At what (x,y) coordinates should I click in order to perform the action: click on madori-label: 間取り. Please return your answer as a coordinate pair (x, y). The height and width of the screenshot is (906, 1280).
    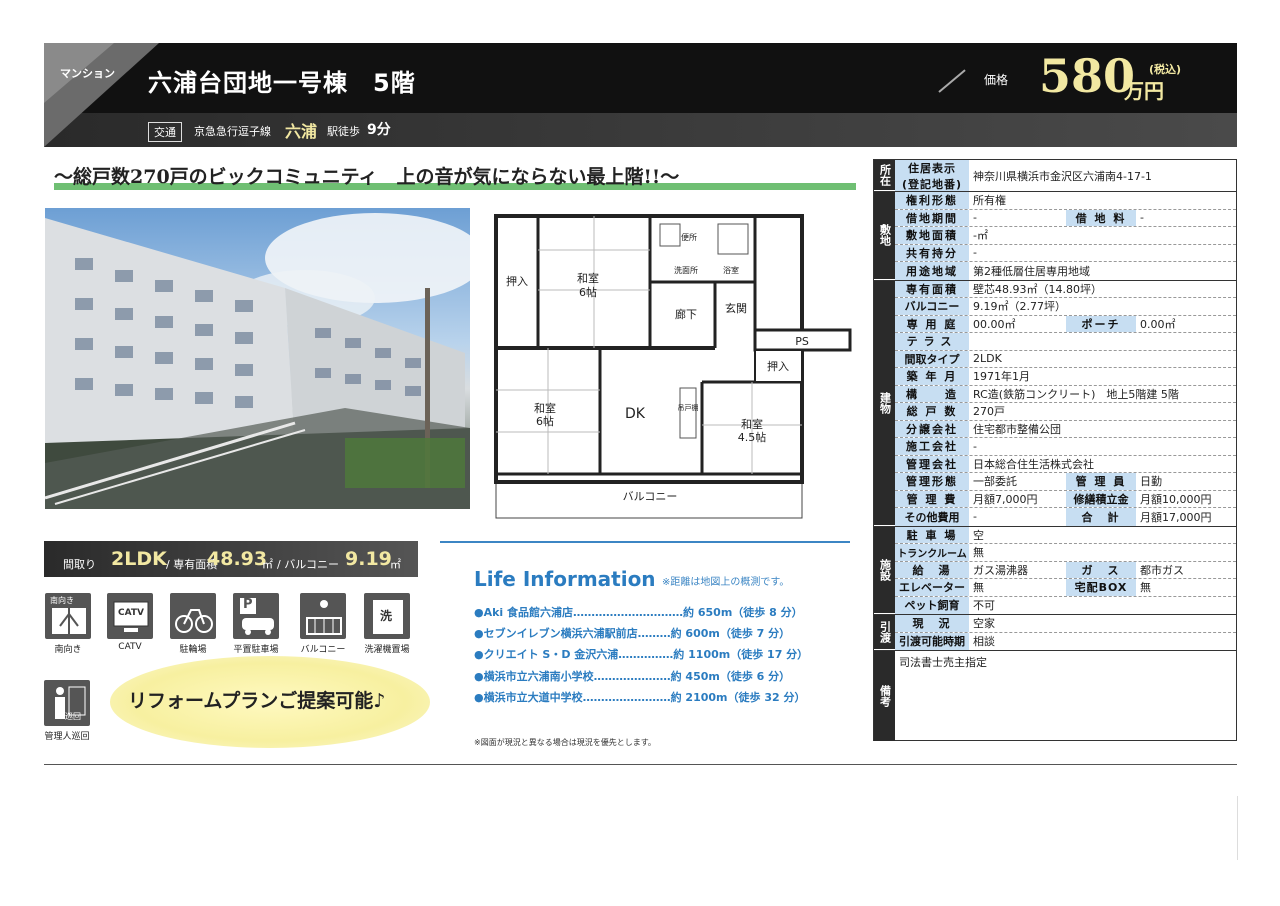
    Looking at the image, I should click on (79, 564).